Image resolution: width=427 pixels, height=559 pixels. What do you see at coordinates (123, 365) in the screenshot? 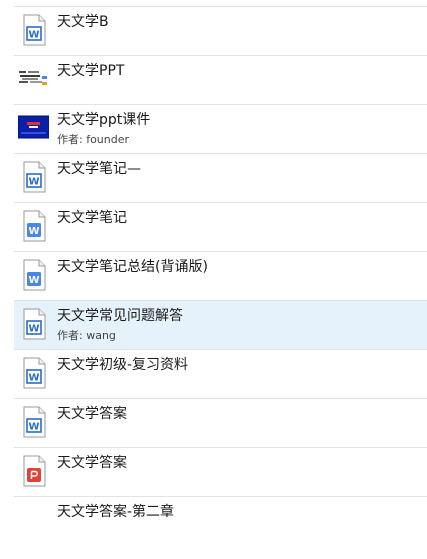
I see `file-name: 天文学初级-复习资料` at bounding box center [123, 365].